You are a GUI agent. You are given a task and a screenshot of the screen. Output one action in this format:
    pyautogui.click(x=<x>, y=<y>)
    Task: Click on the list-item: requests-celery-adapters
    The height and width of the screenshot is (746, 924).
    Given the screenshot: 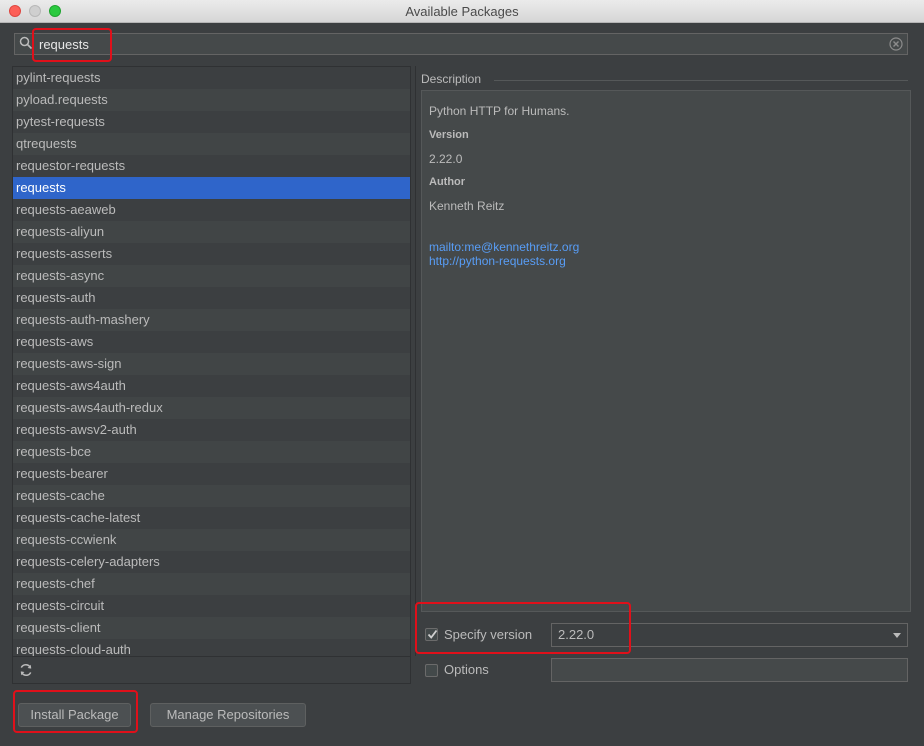 What is the action you would take?
    pyautogui.click(x=211, y=562)
    